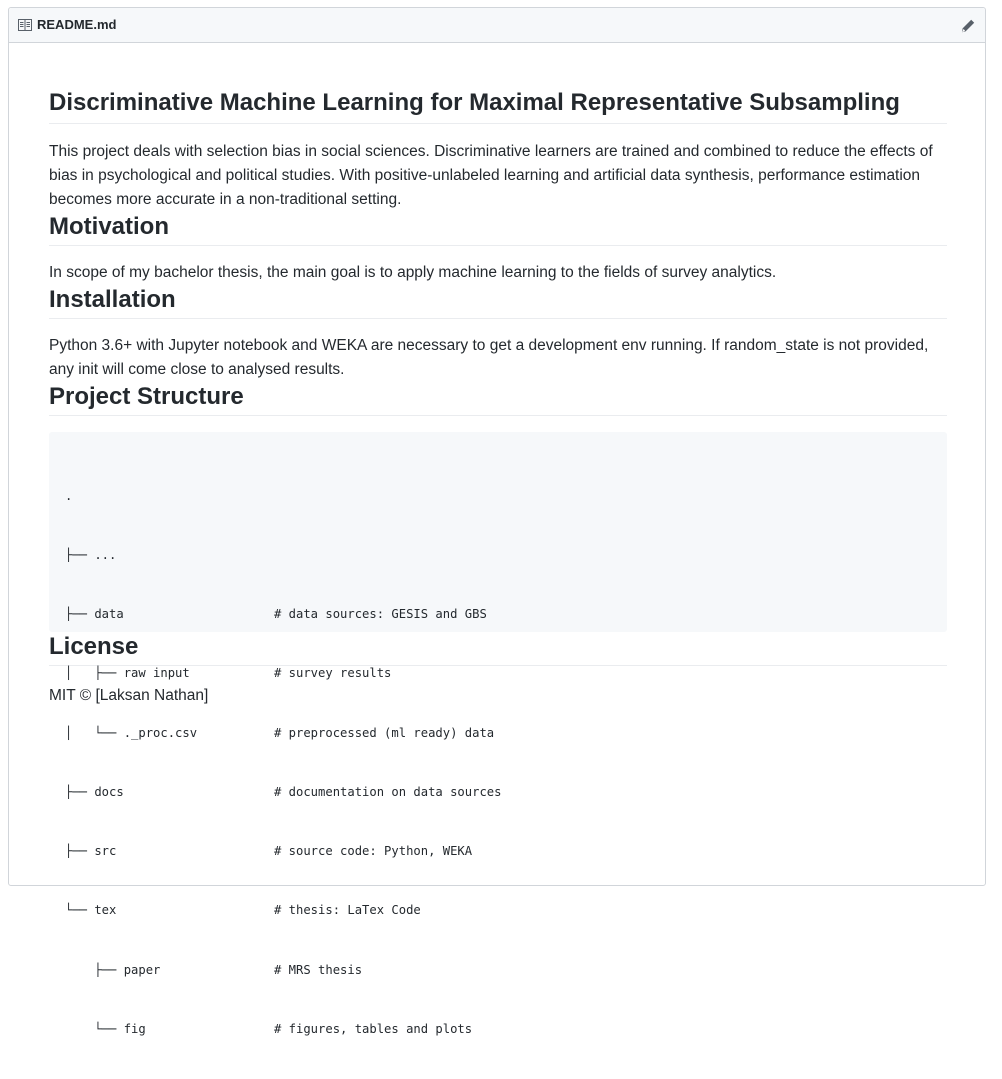 The image size is (1002, 1079). What do you see at coordinates (91, 910) in the screenshot?
I see `tree-path: └── tex` at bounding box center [91, 910].